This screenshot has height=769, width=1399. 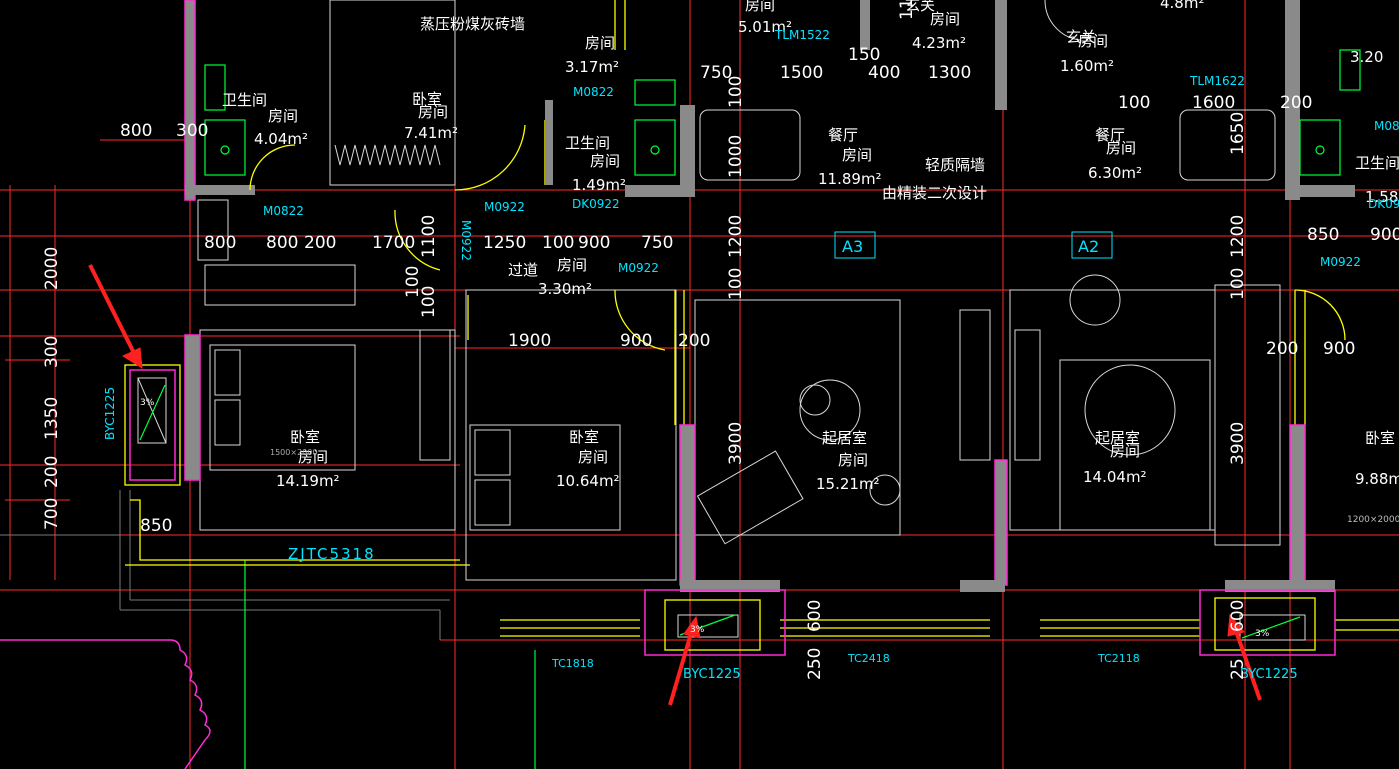 What do you see at coordinates (760, 7) in the screenshot?
I see `room-4-type: 房间` at bounding box center [760, 7].